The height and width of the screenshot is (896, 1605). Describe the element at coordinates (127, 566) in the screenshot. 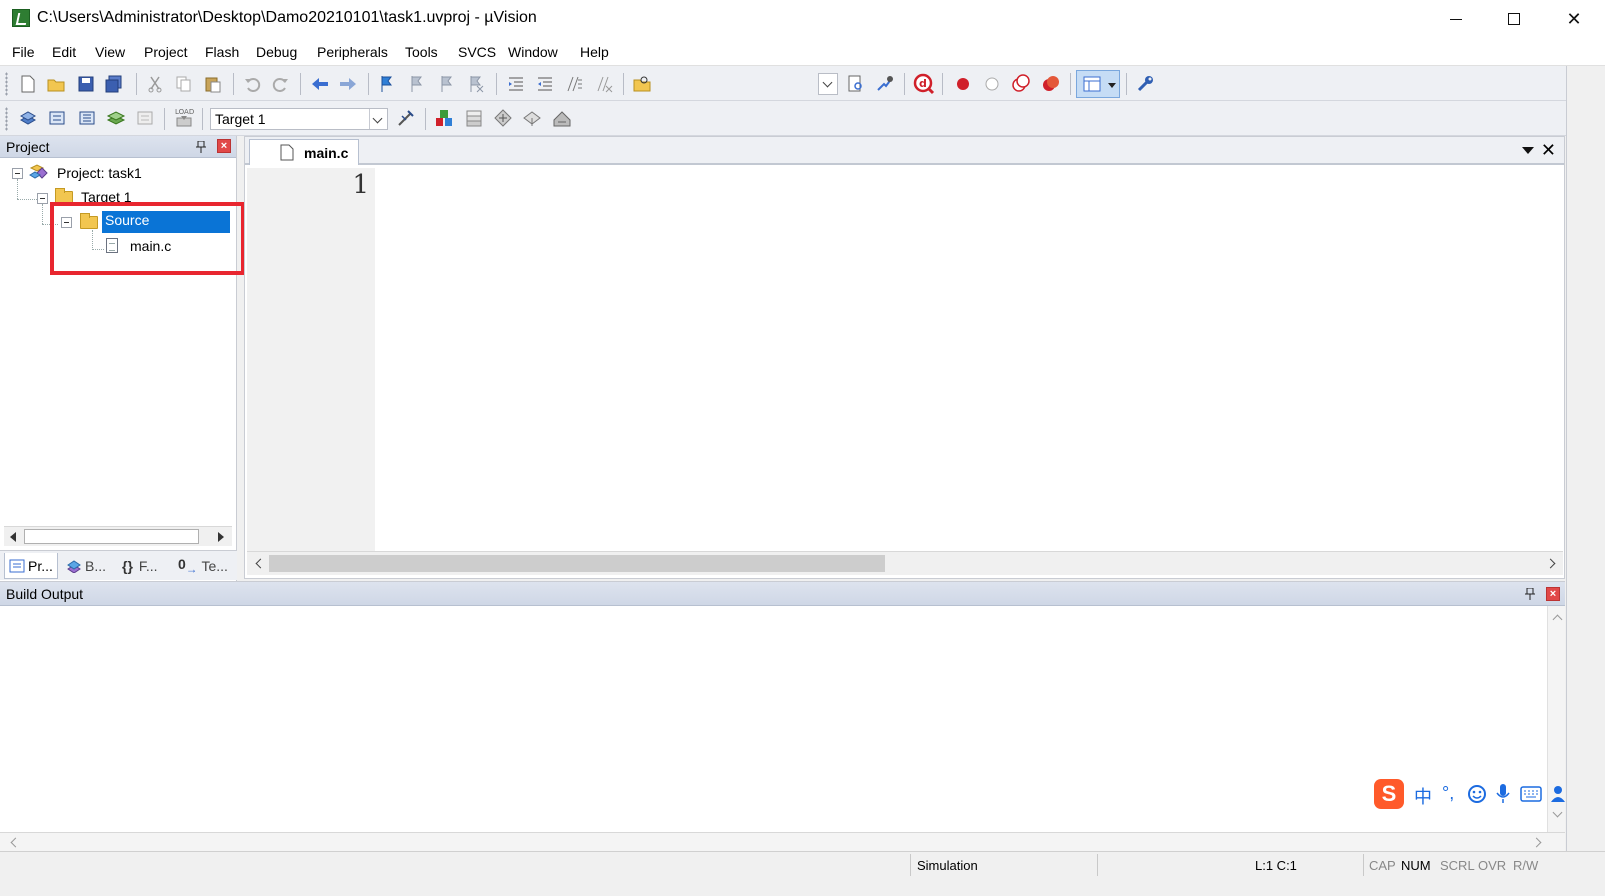

I see `braces-icon: {}` at that location.